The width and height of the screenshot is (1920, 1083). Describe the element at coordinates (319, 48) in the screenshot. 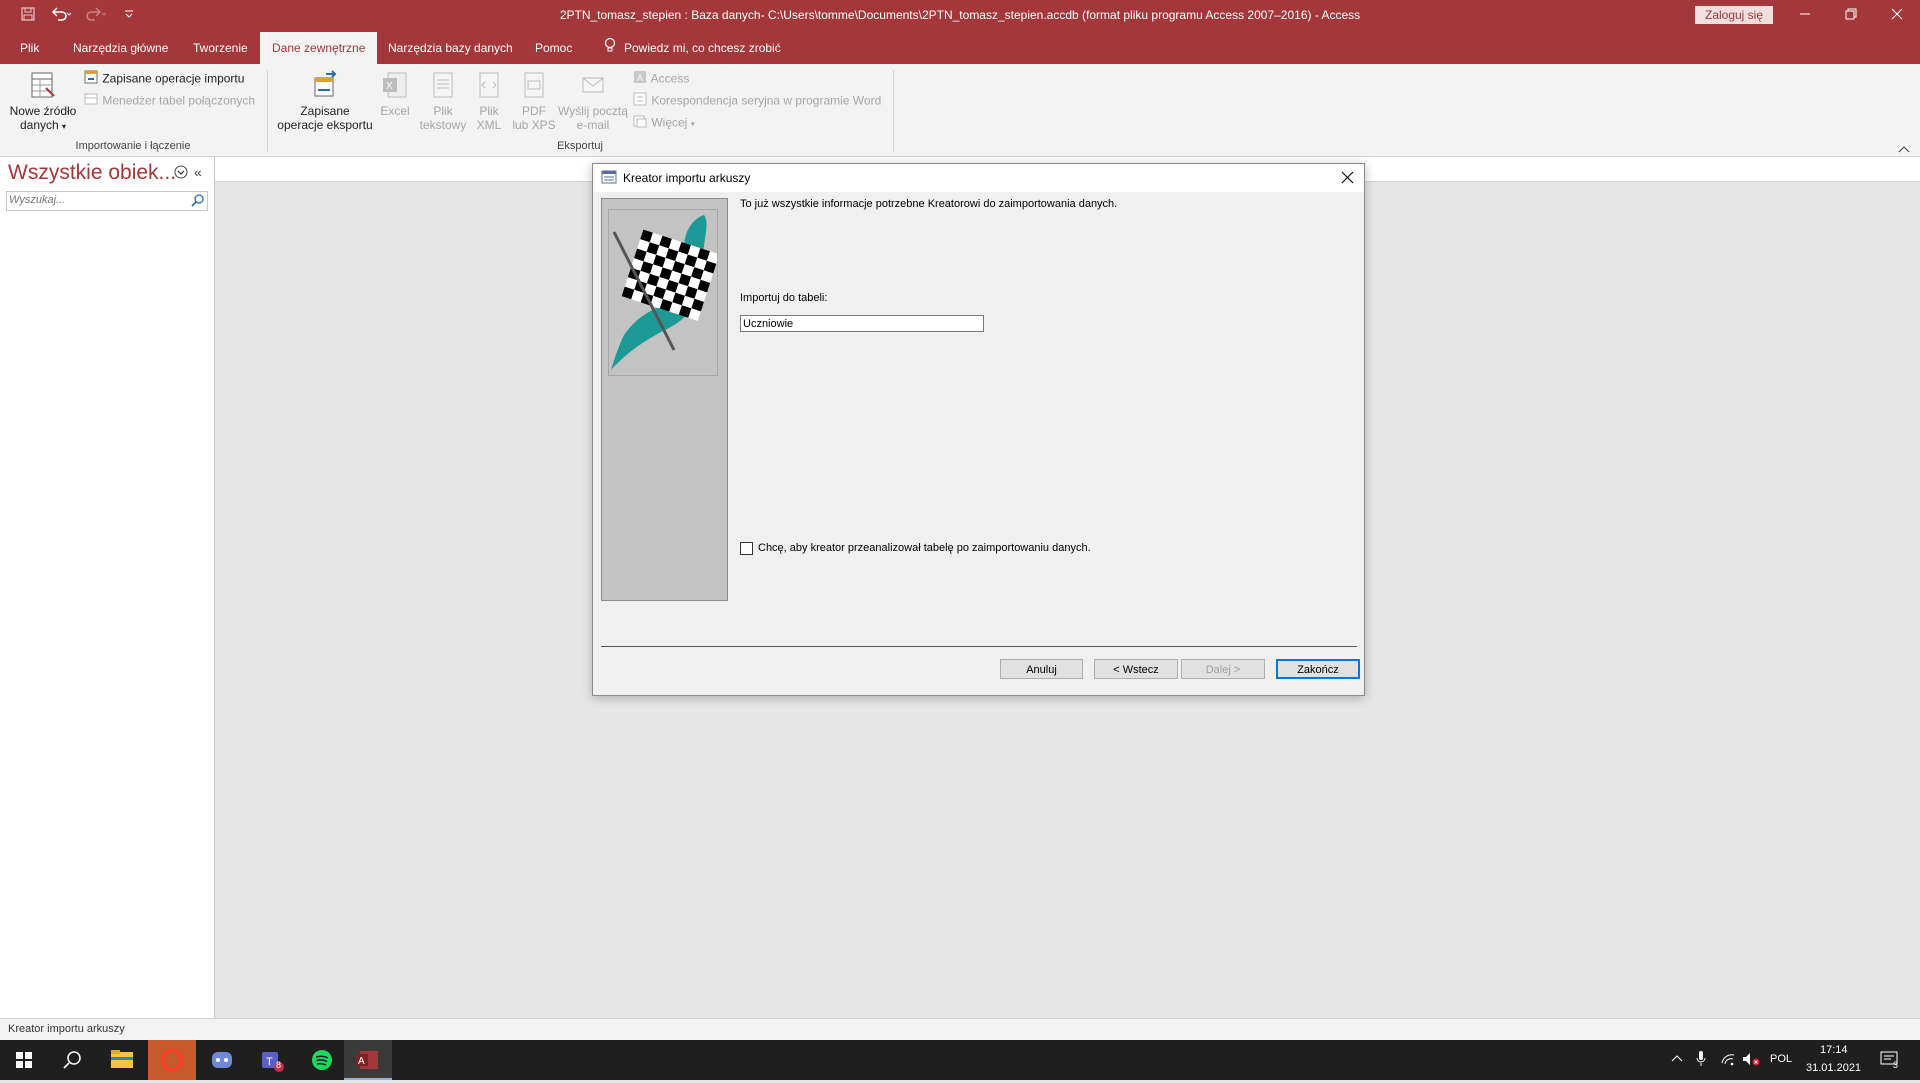

I see `tab-external-data: Dane zewnętrzne` at that location.